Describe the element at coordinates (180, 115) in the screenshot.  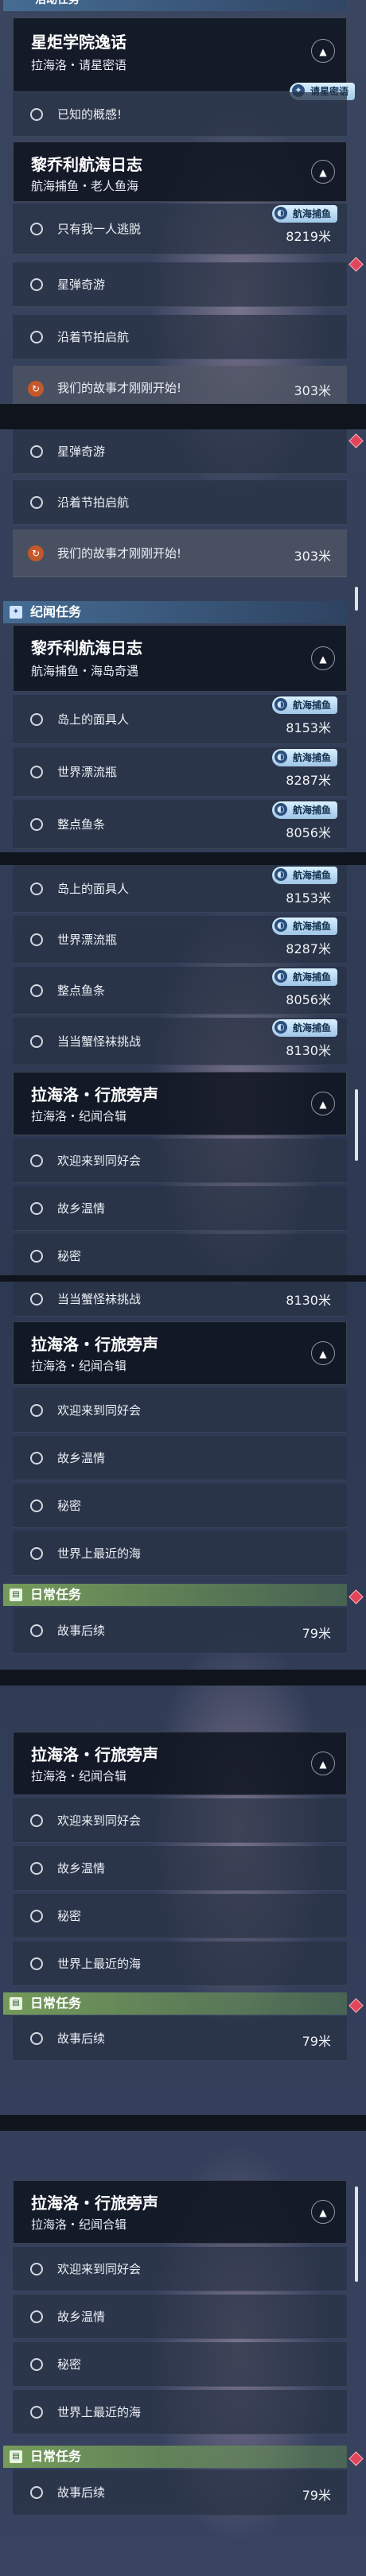
I see `task-row: 已知的概感!` at that location.